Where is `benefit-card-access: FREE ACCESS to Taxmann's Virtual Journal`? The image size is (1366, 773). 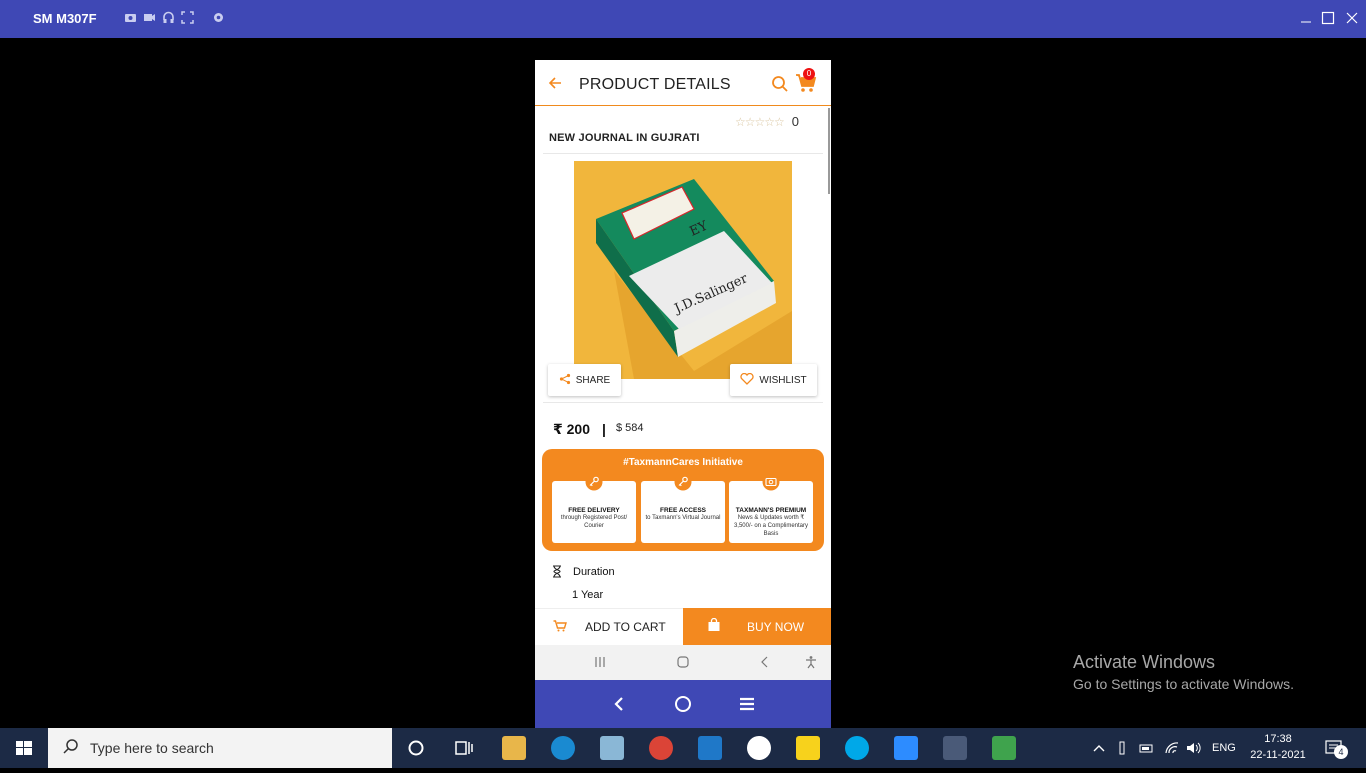
benefit-card-access: FREE ACCESS to Taxmann's Virtual Journal is located at coordinates (683, 508).